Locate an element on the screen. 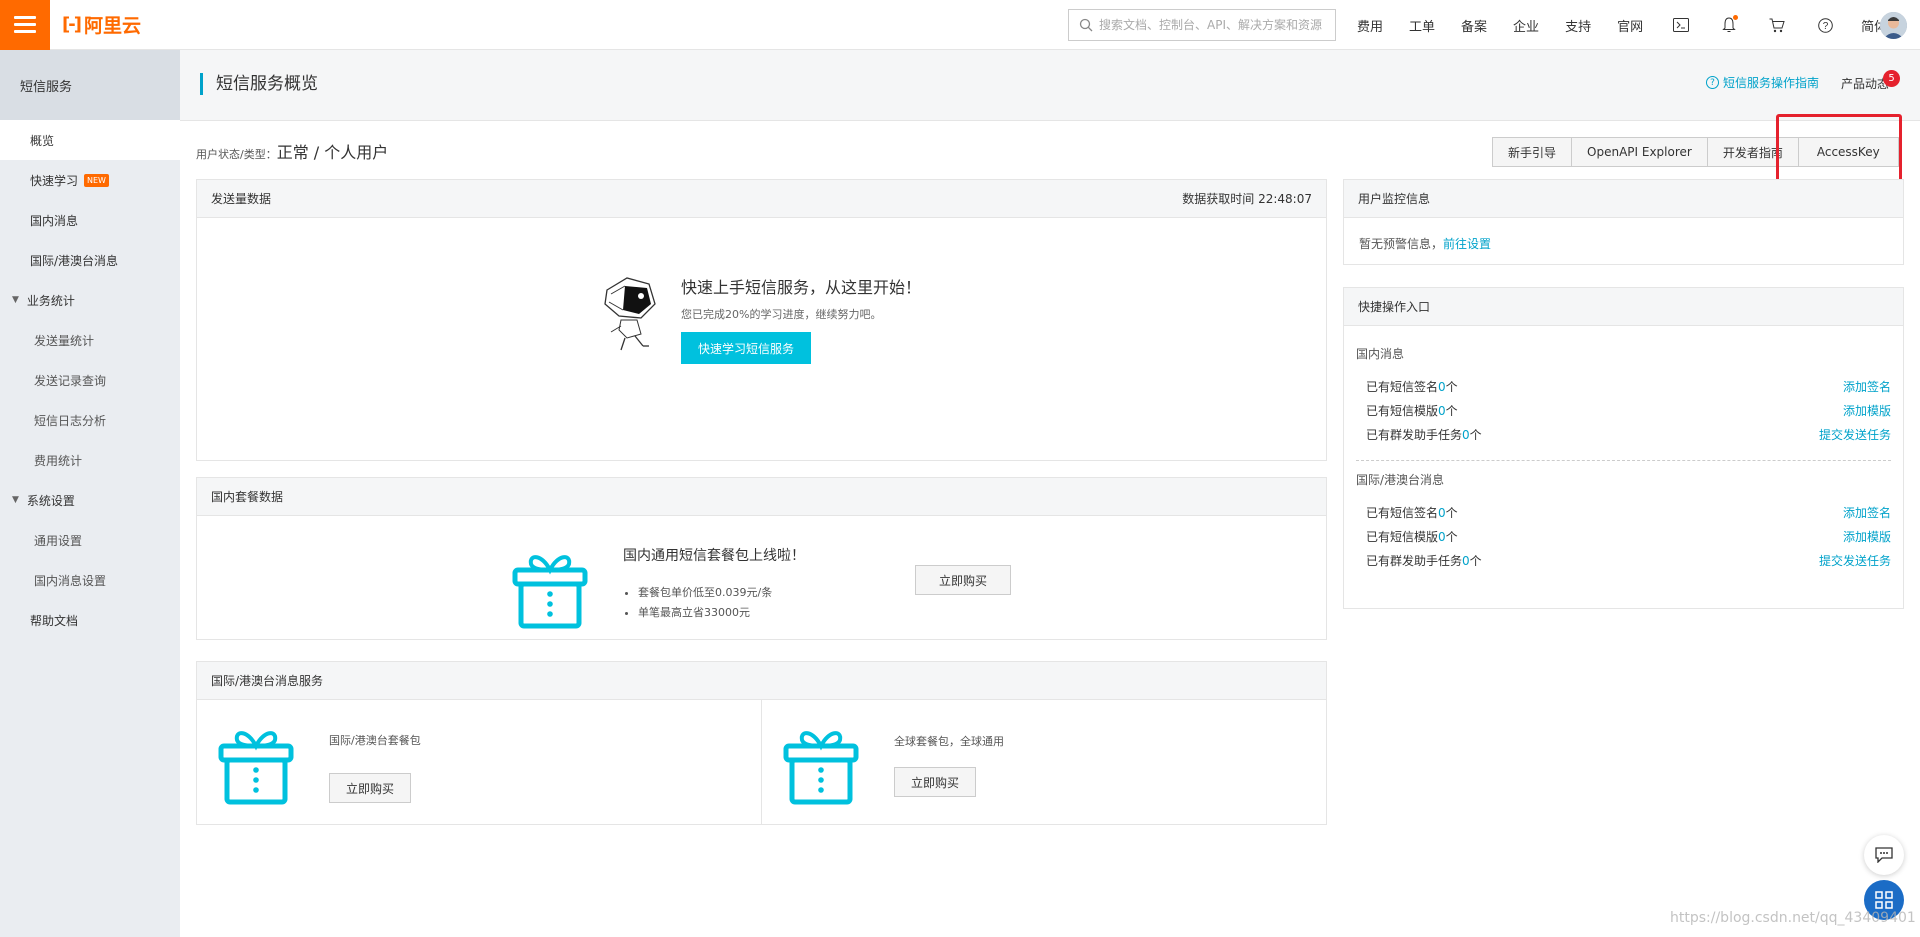 The width and height of the screenshot is (1920, 937). guide-link: ? 短信服务操作指南 is located at coordinates (1762, 82).